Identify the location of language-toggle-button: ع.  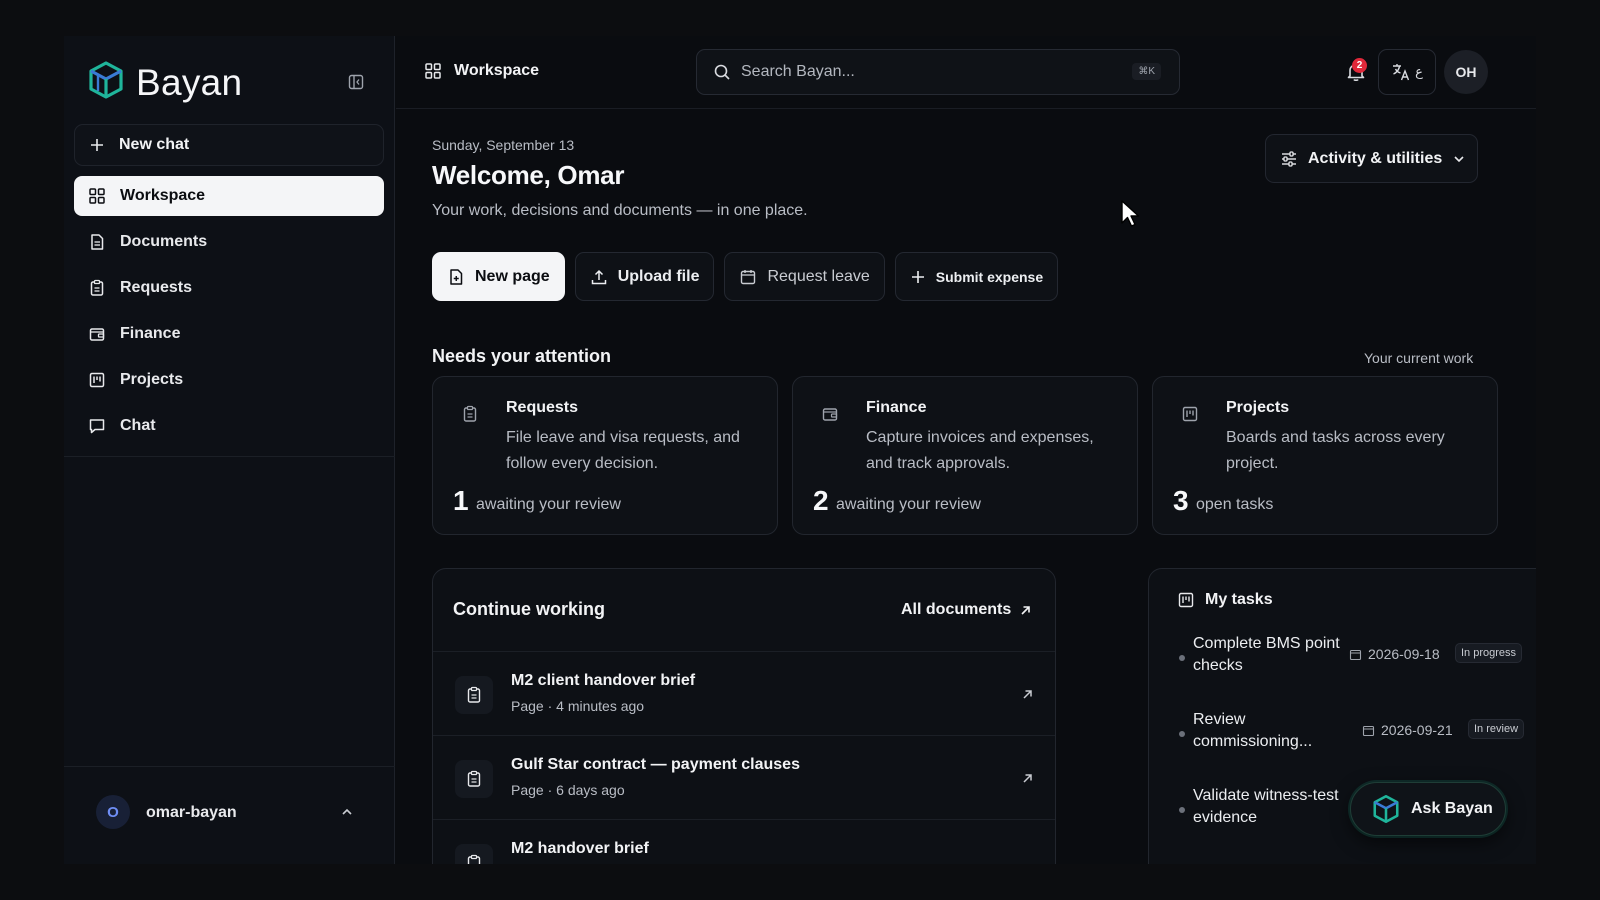
(1407, 72).